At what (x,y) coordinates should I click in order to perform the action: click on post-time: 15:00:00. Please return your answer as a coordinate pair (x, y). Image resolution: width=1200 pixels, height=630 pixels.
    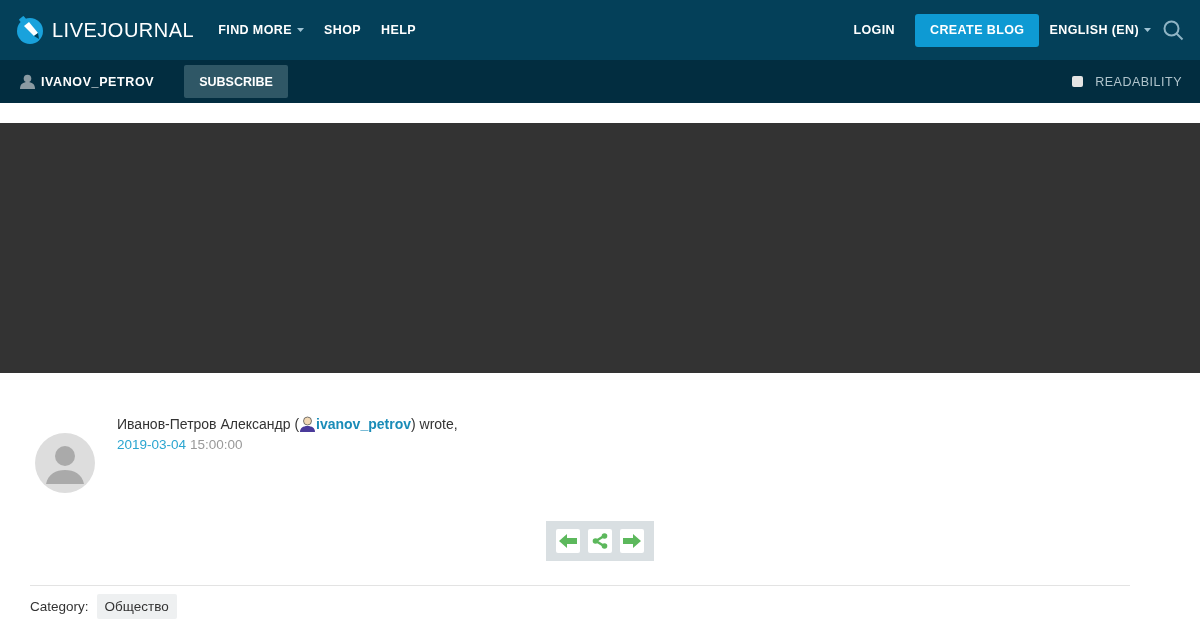
    Looking at the image, I should click on (216, 444).